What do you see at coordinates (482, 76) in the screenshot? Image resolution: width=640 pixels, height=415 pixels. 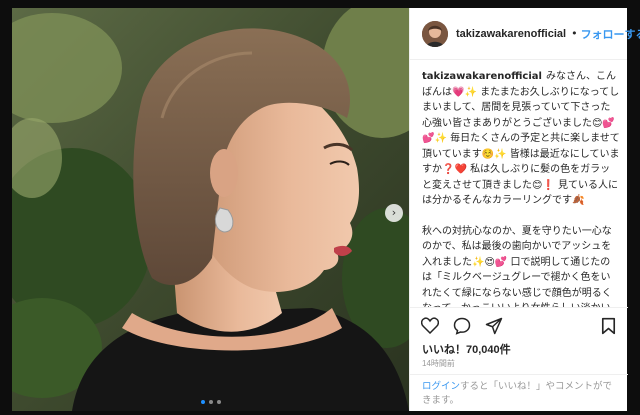 I see `caption-username: takizawakarenofficial` at bounding box center [482, 76].